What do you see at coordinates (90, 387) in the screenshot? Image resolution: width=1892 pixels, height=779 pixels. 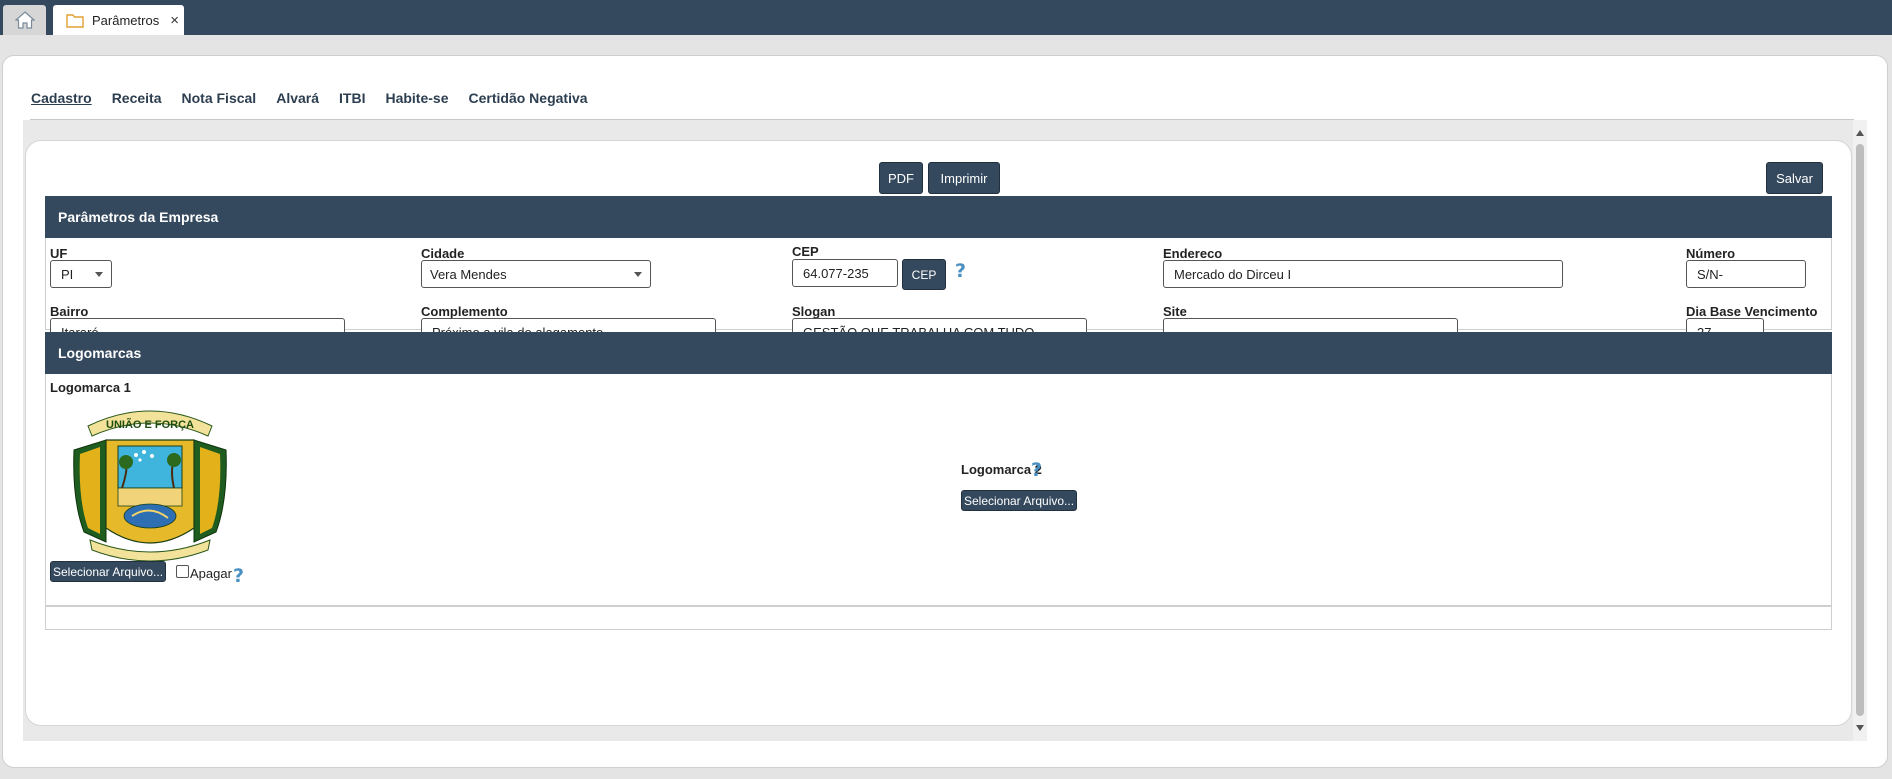 I see `logo1-label: Logomarca 1` at bounding box center [90, 387].